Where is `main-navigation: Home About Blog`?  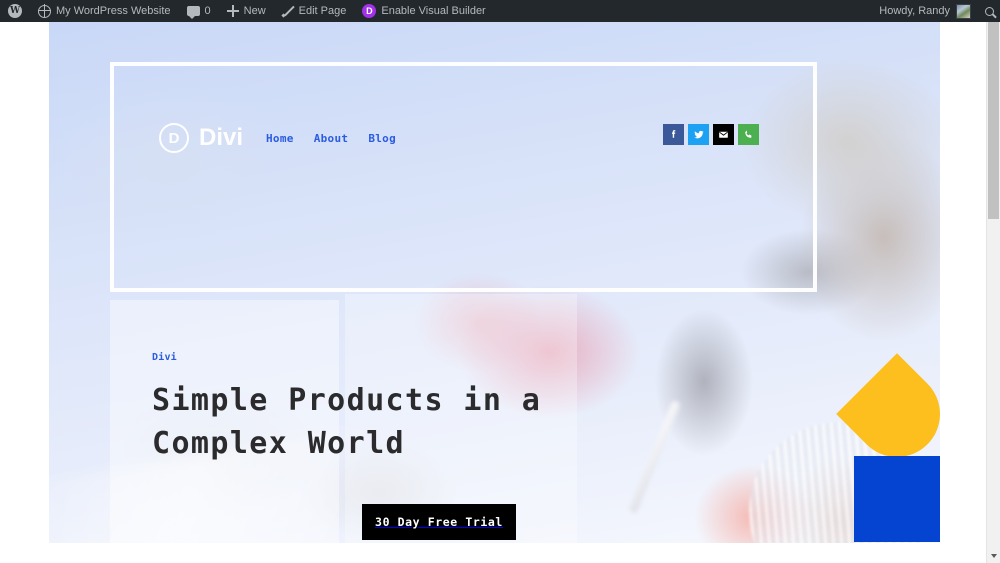 main-navigation: Home About Blog is located at coordinates (331, 138).